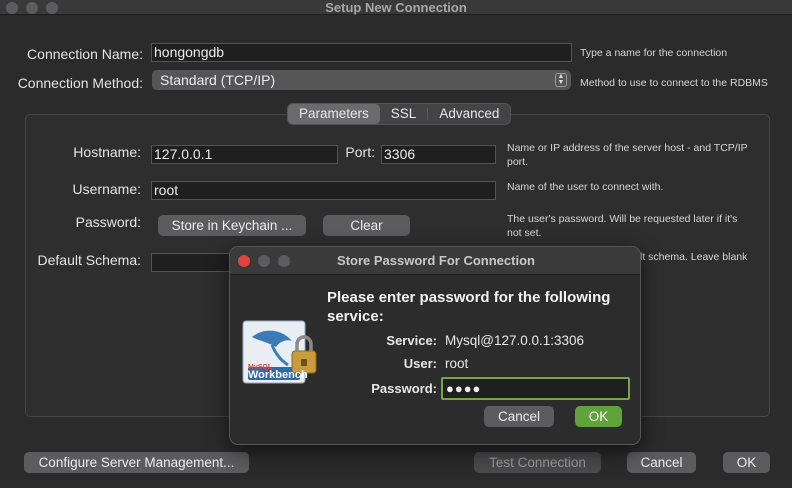 This screenshot has width=792, height=488. Describe the element at coordinates (438, 154) in the screenshot. I see `port-input: 3306` at that location.